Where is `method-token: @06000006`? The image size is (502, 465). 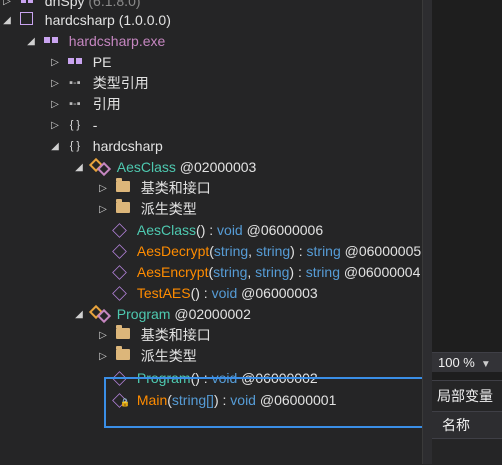 method-token: @06000006 is located at coordinates (283, 229).